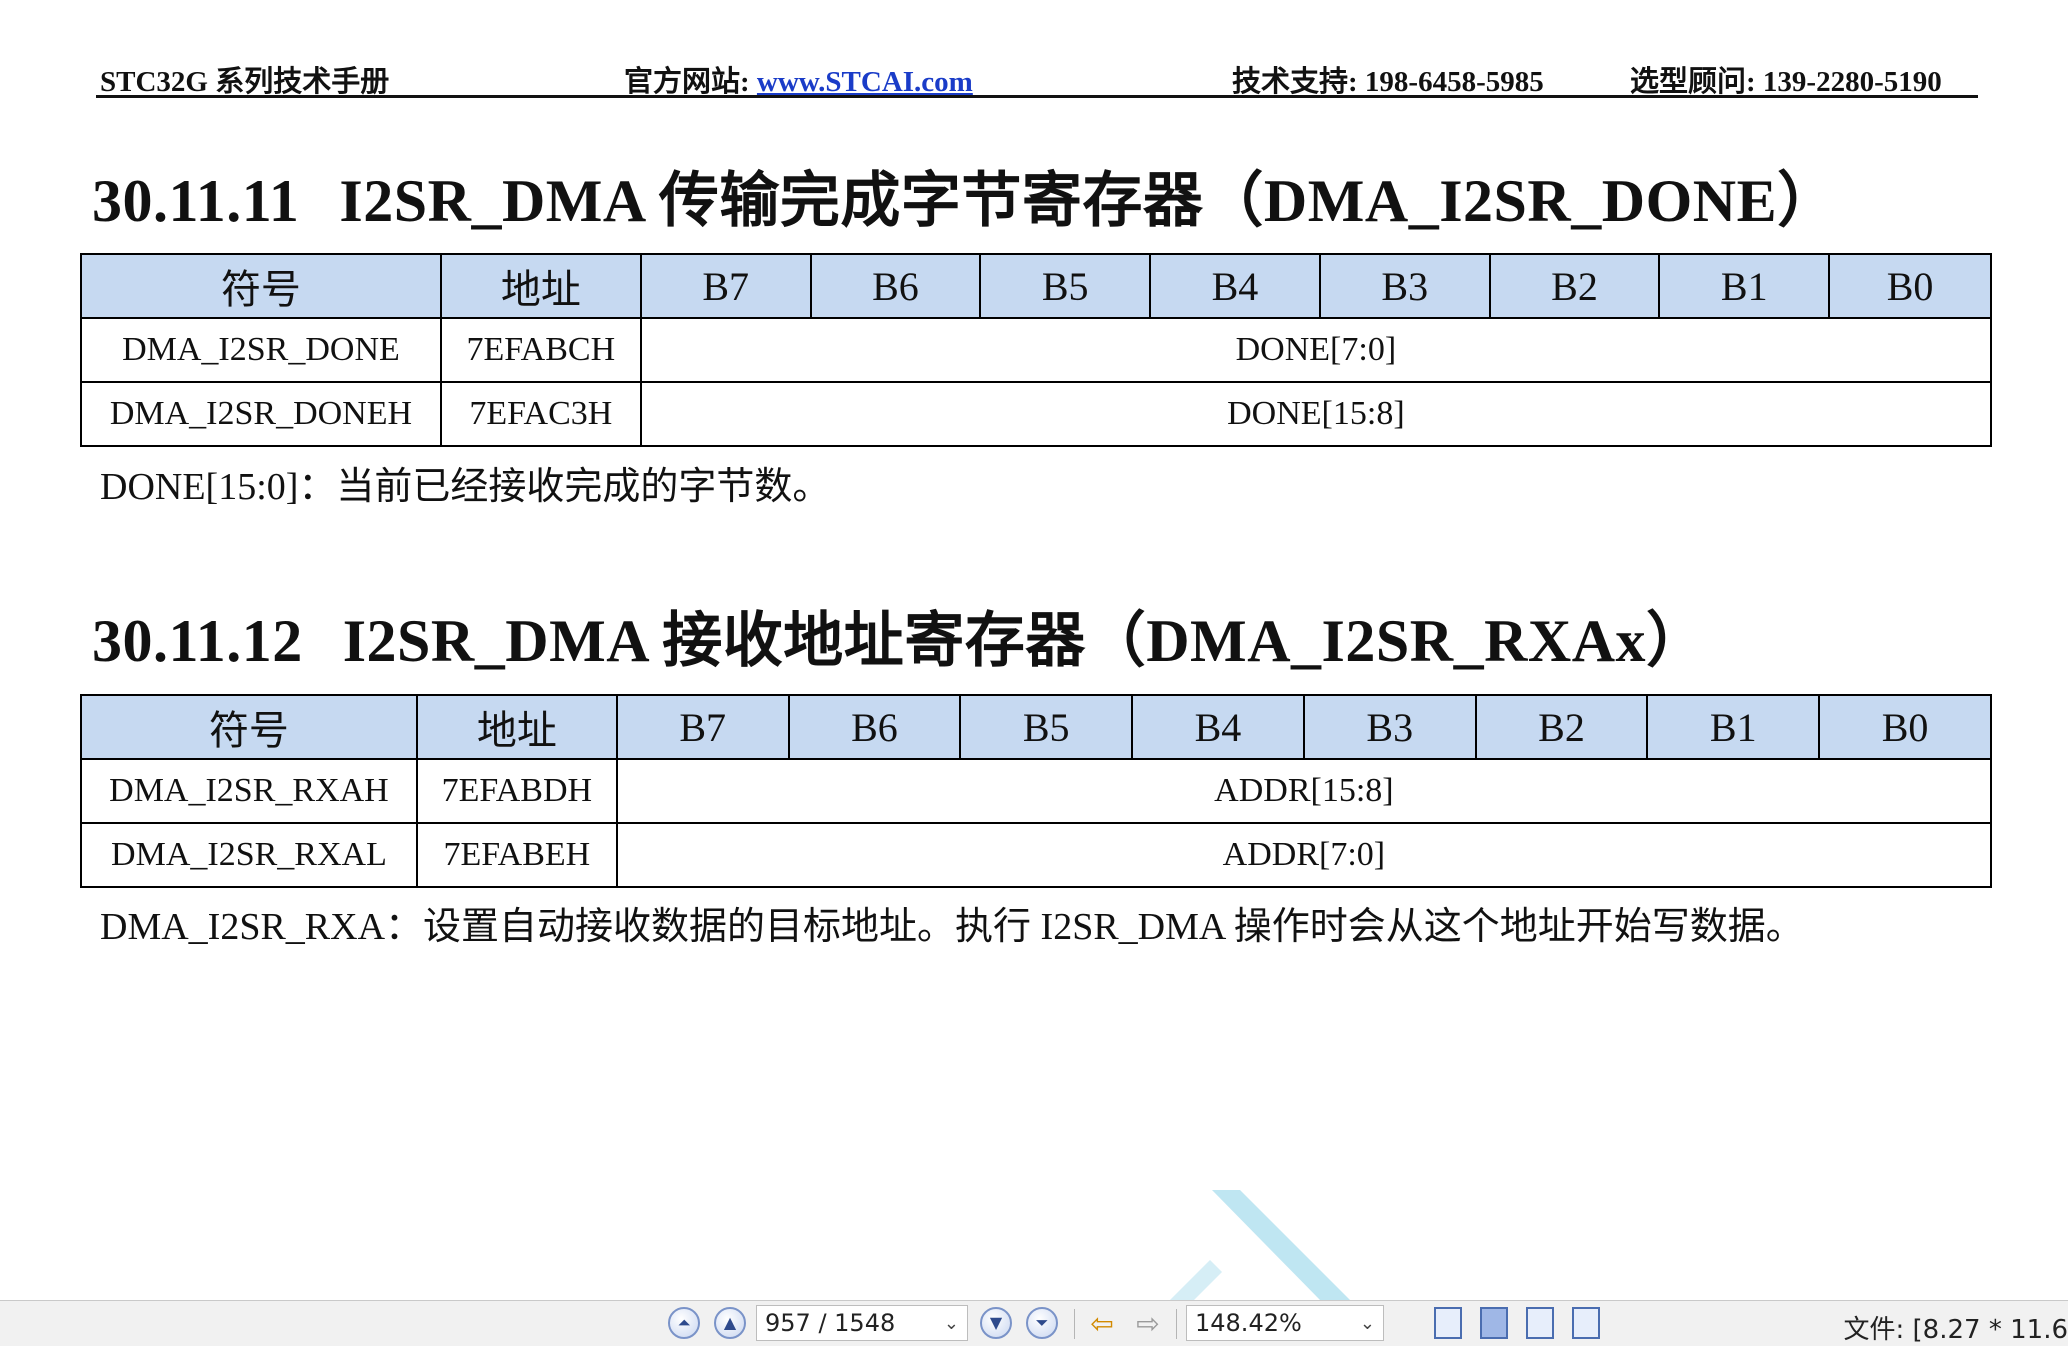 This screenshot has height=1346, width=2068. I want to click on last-page-icon: ⏷, so click(1042, 1323).